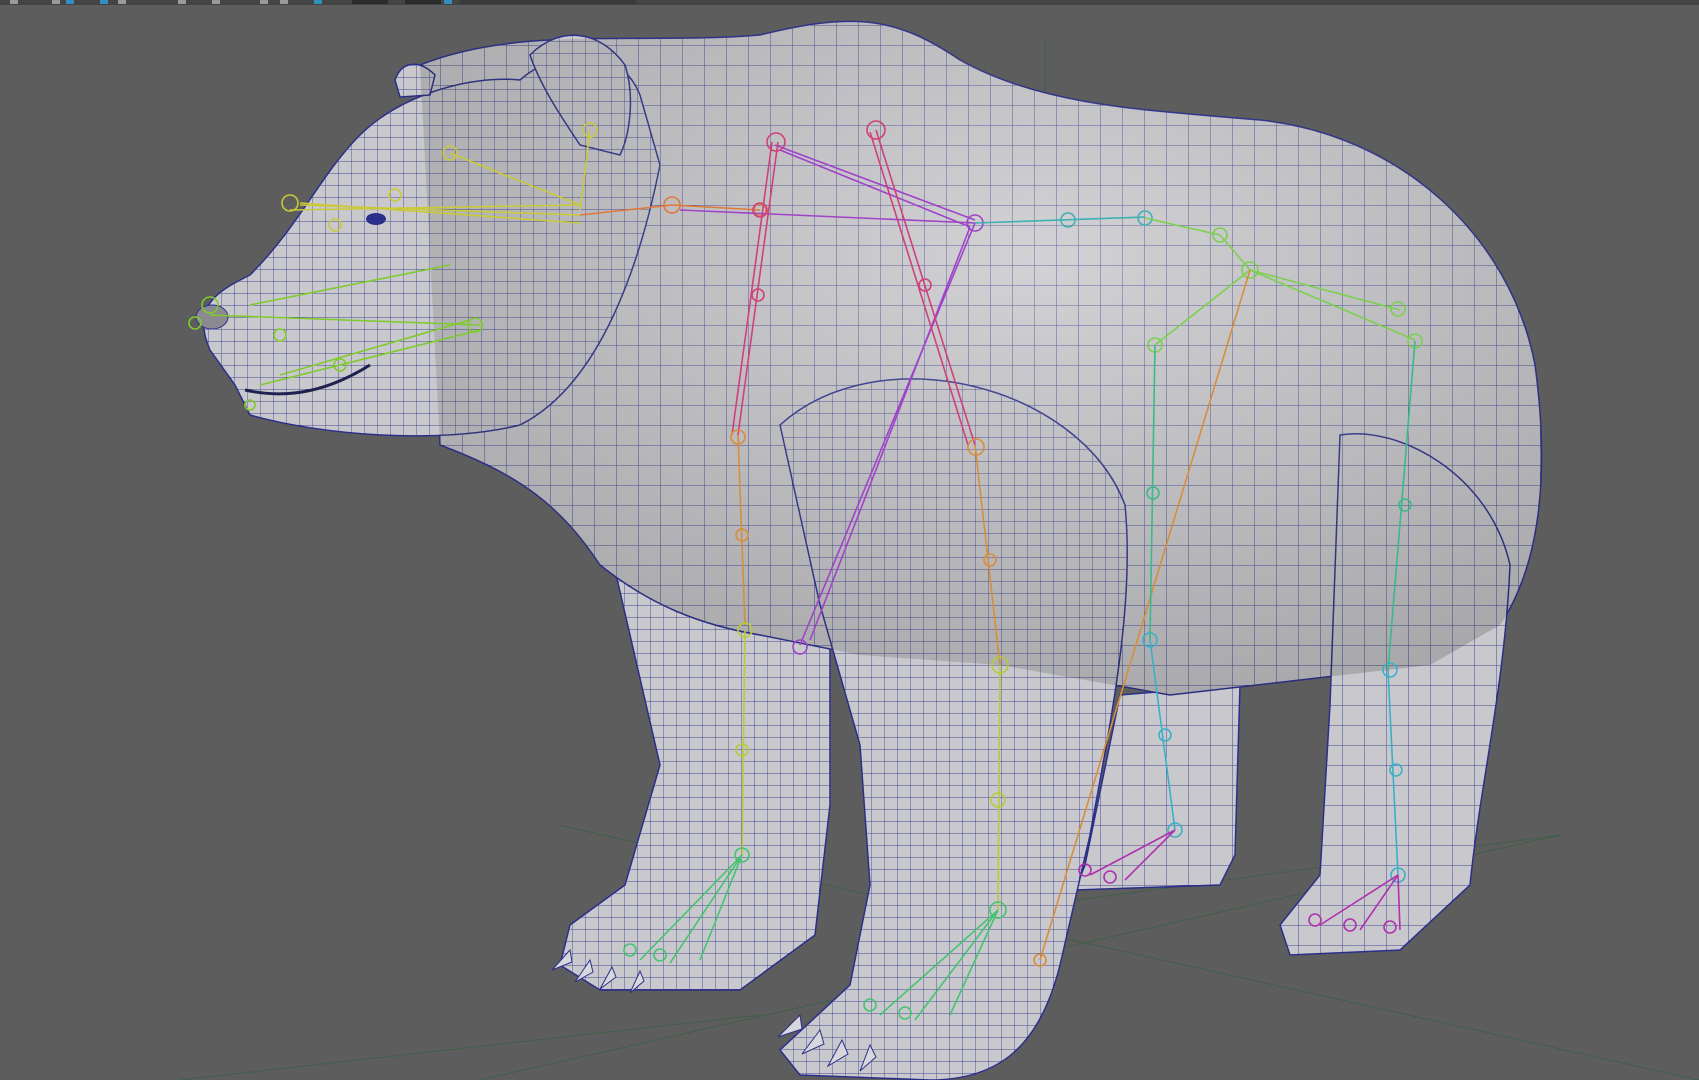  What do you see at coordinates (264, 2) in the screenshot?
I see `render-icon` at bounding box center [264, 2].